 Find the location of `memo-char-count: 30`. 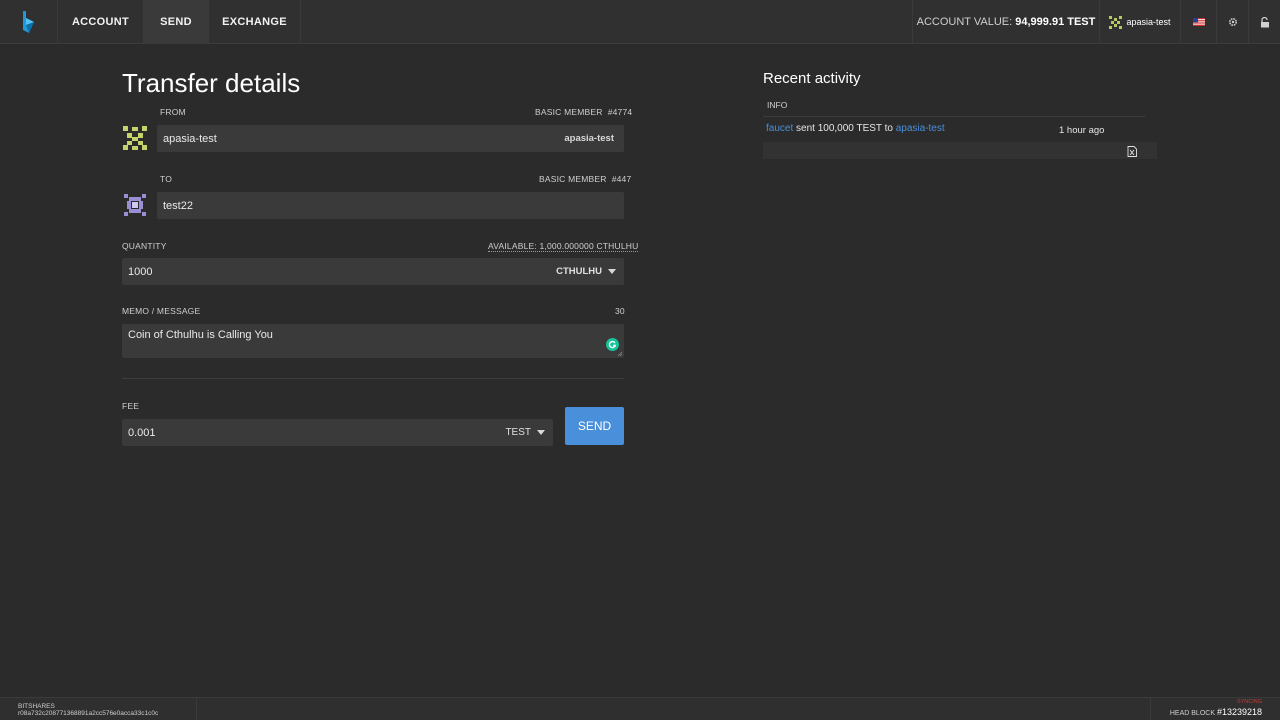

memo-char-count: 30 is located at coordinates (620, 311).